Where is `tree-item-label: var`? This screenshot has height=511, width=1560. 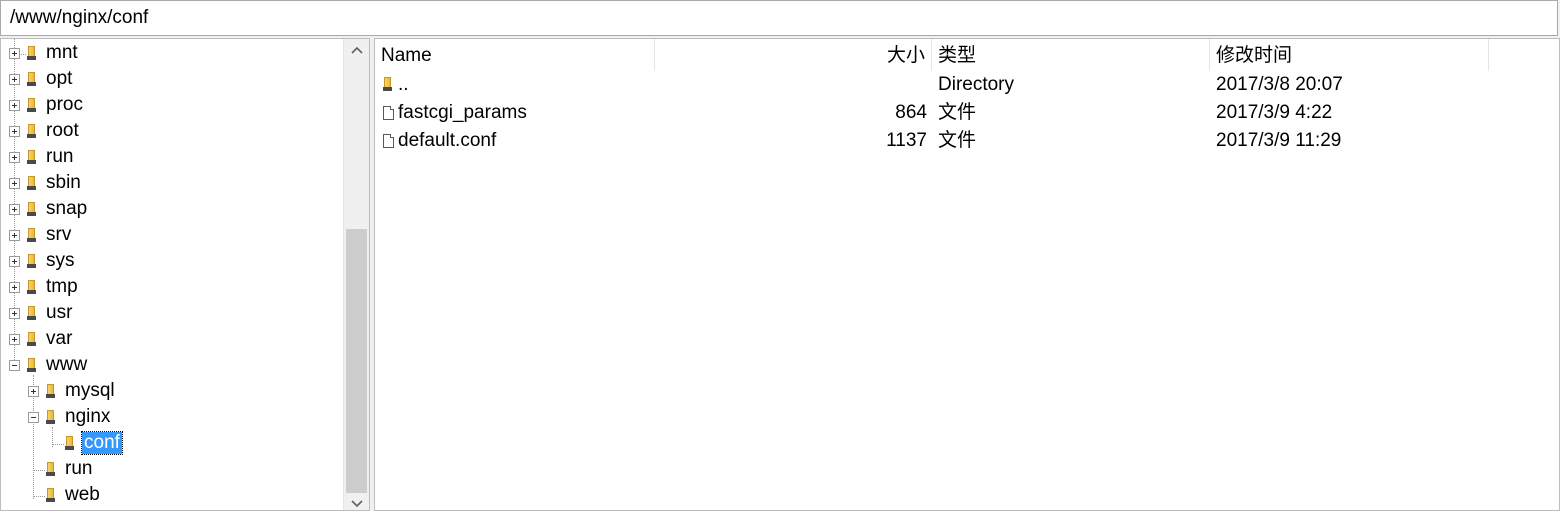 tree-item-label: var is located at coordinates (59, 338).